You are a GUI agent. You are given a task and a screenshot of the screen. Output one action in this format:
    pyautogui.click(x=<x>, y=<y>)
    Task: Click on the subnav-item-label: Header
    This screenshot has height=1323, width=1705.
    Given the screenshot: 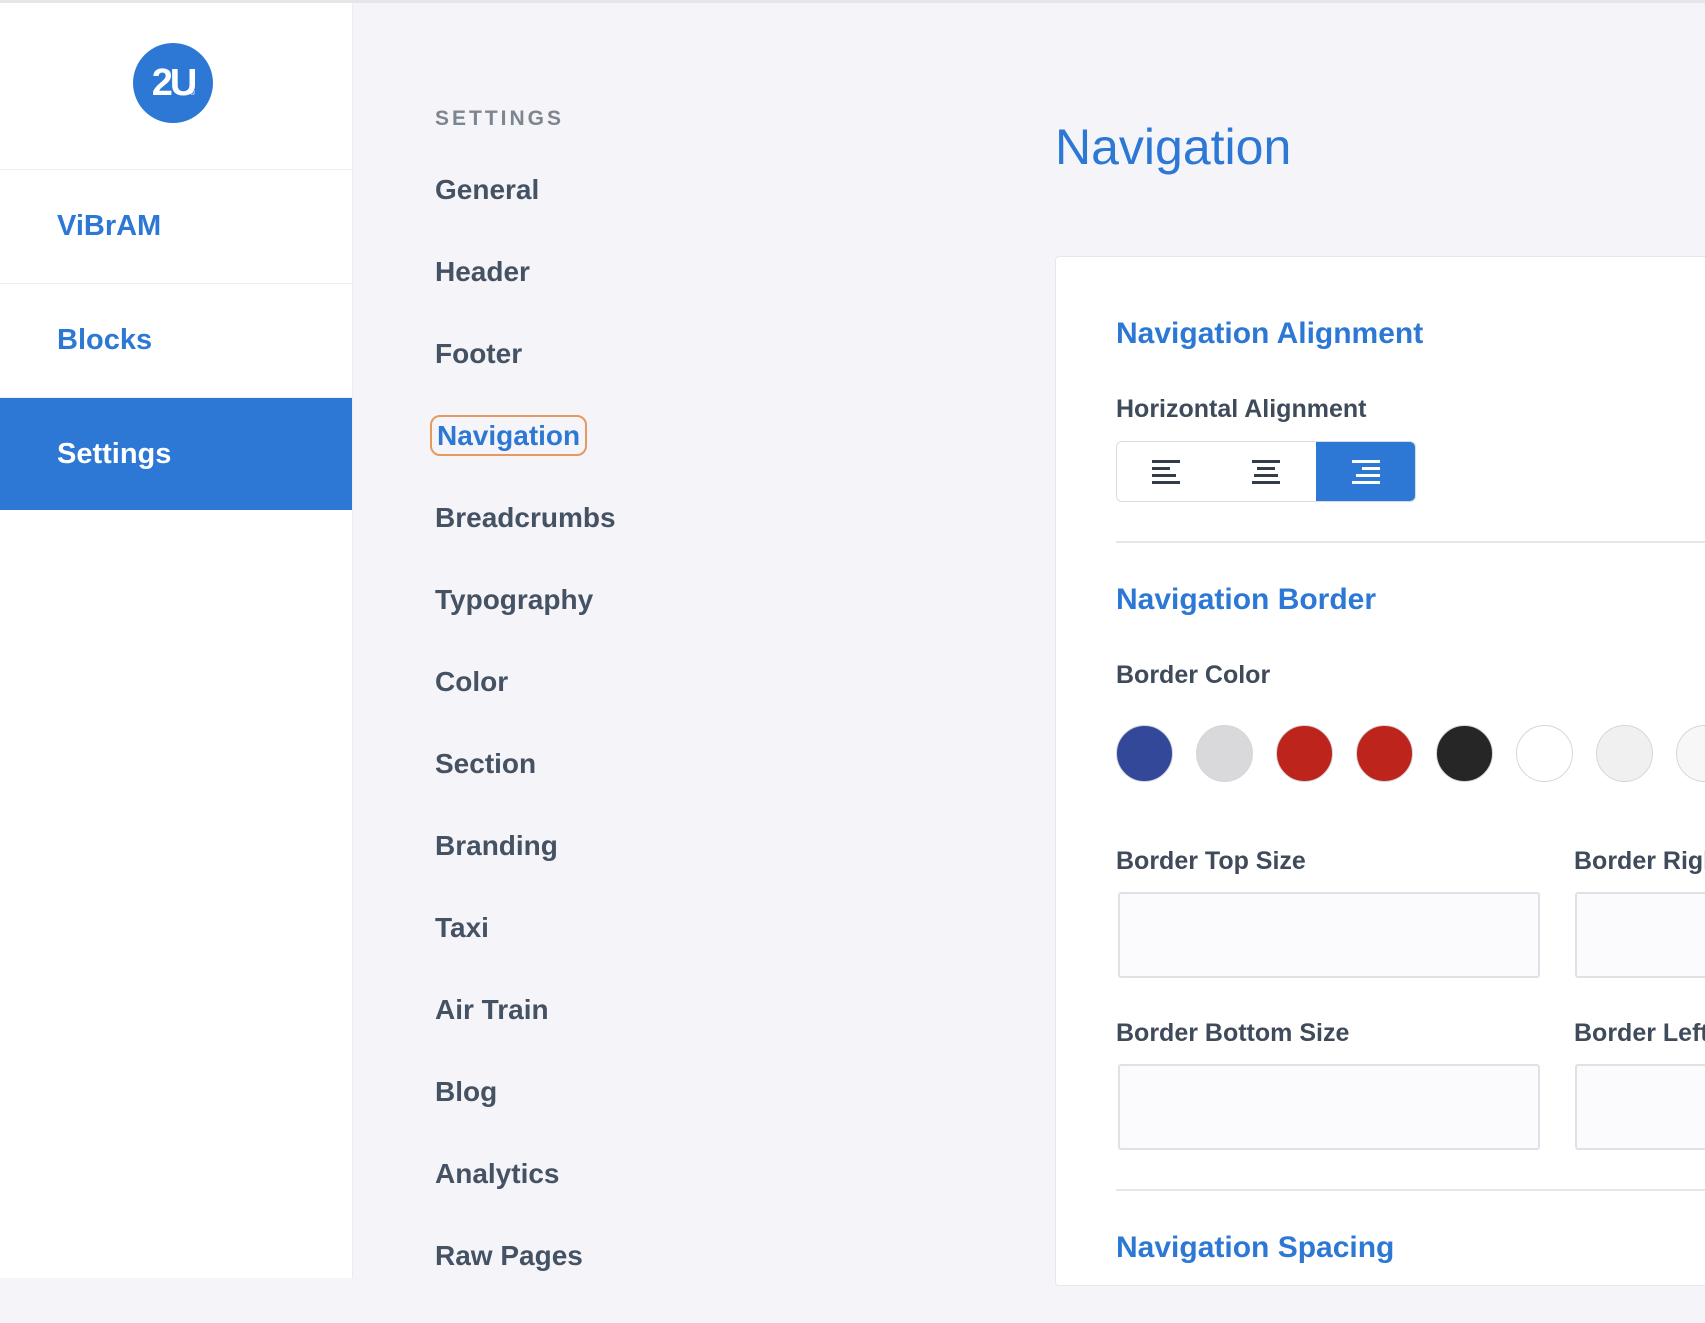 What is the action you would take?
    pyautogui.click(x=482, y=271)
    